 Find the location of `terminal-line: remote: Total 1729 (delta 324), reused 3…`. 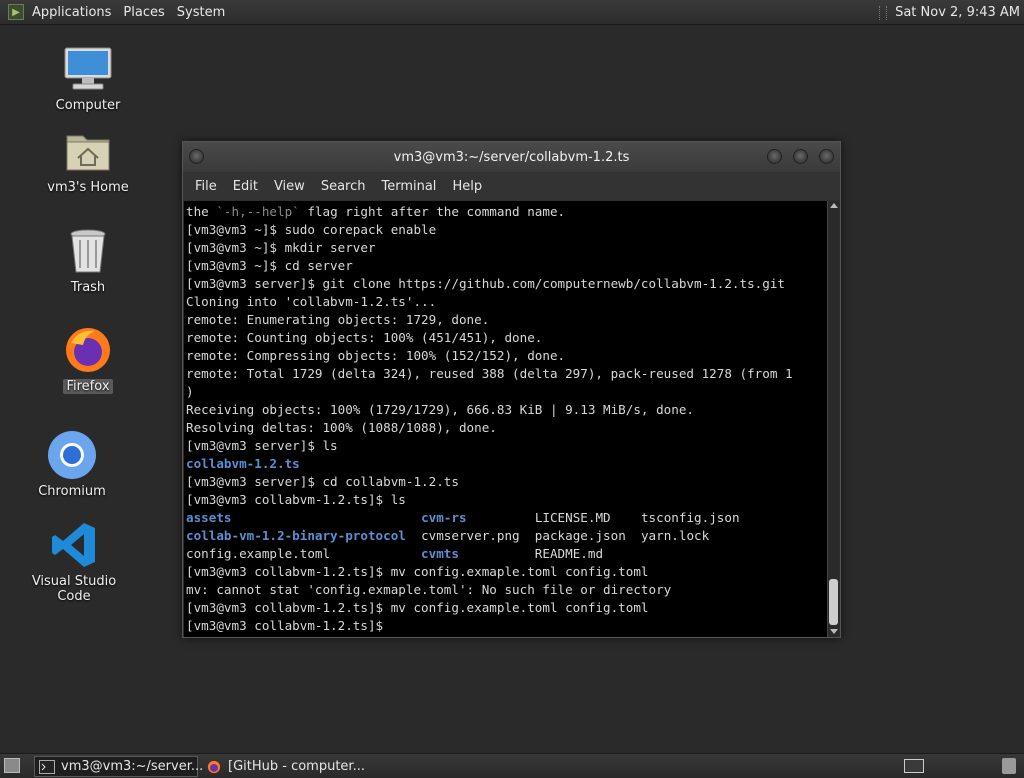

terminal-line: remote: Total 1729 (delta 324), reused 3… is located at coordinates (489, 373).